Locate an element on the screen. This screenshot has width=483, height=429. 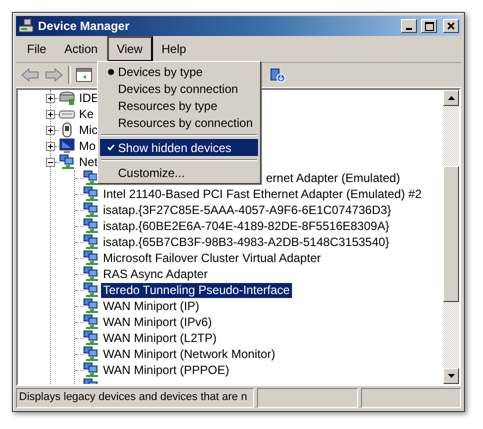
up-arrow-icon is located at coordinates (451, 98).